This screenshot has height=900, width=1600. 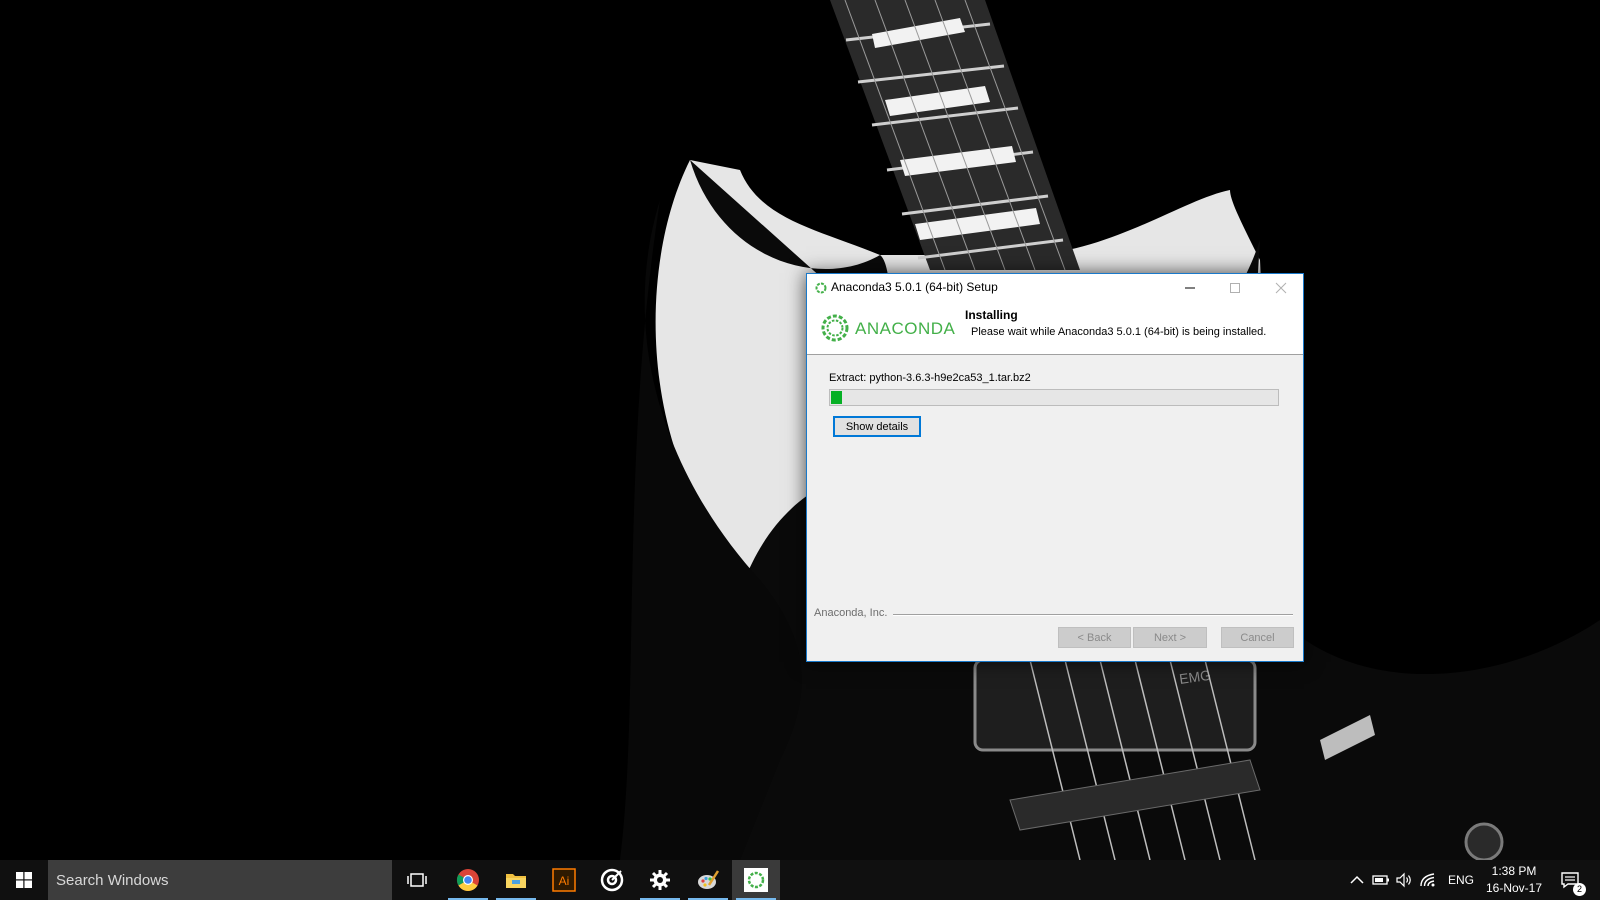 What do you see at coordinates (1170, 637) in the screenshot?
I see `next-button: Next >` at bounding box center [1170, 637].